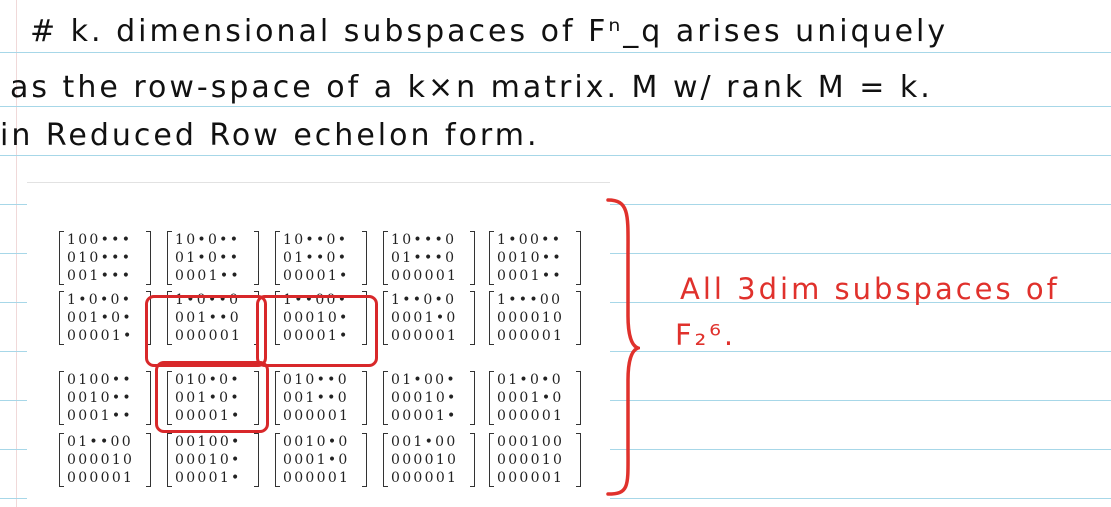 This screenshot has width=1111, height=507. What do you see at coordinates (316, 442) in the screenshot?
I see `matrix-row: 0010•0` at bounding box center [316, 442].